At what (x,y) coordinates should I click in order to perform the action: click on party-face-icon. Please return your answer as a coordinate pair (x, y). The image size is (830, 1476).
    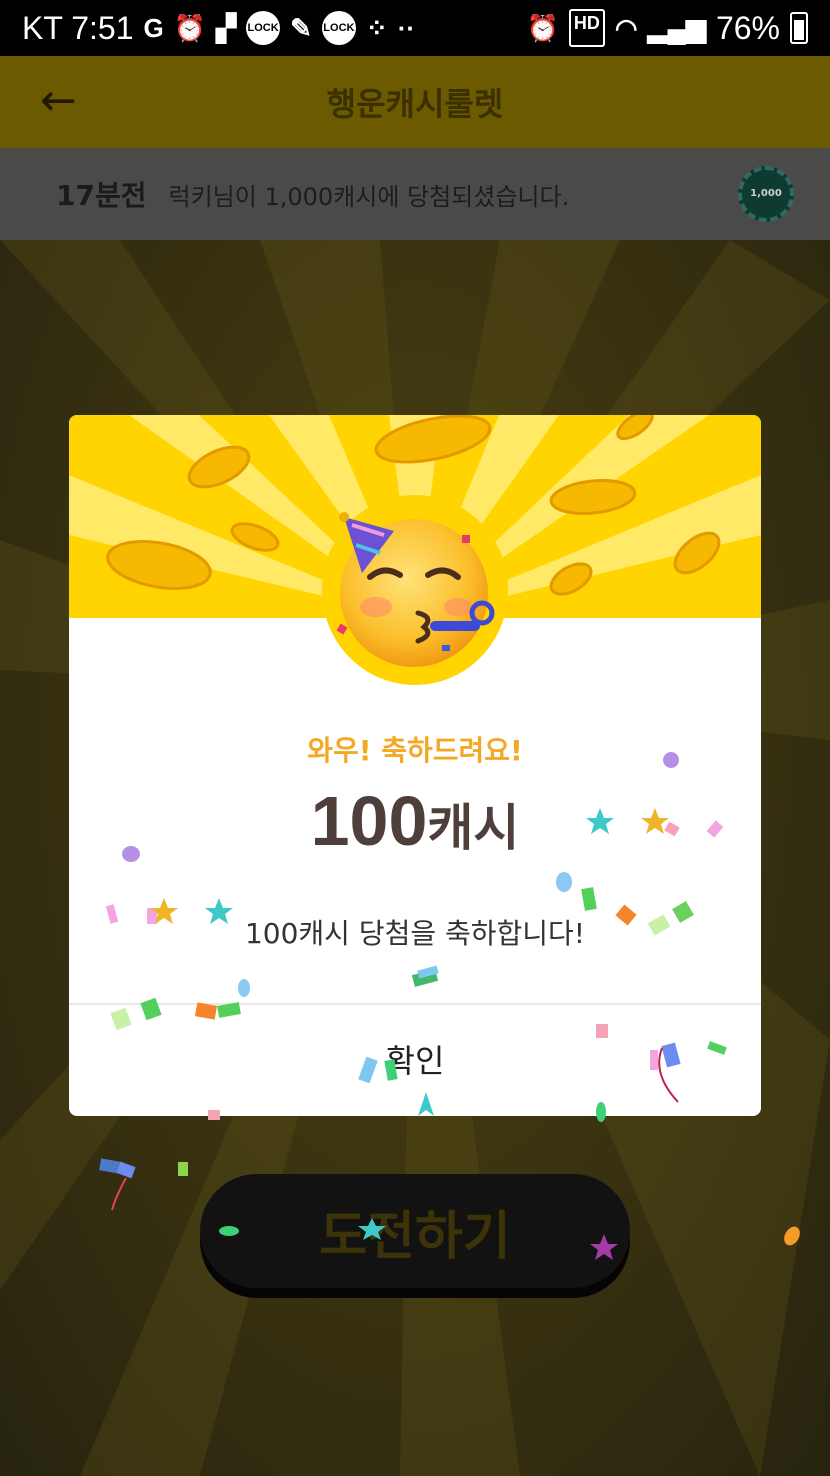
    Looking at the image, I should click on (415, 589).